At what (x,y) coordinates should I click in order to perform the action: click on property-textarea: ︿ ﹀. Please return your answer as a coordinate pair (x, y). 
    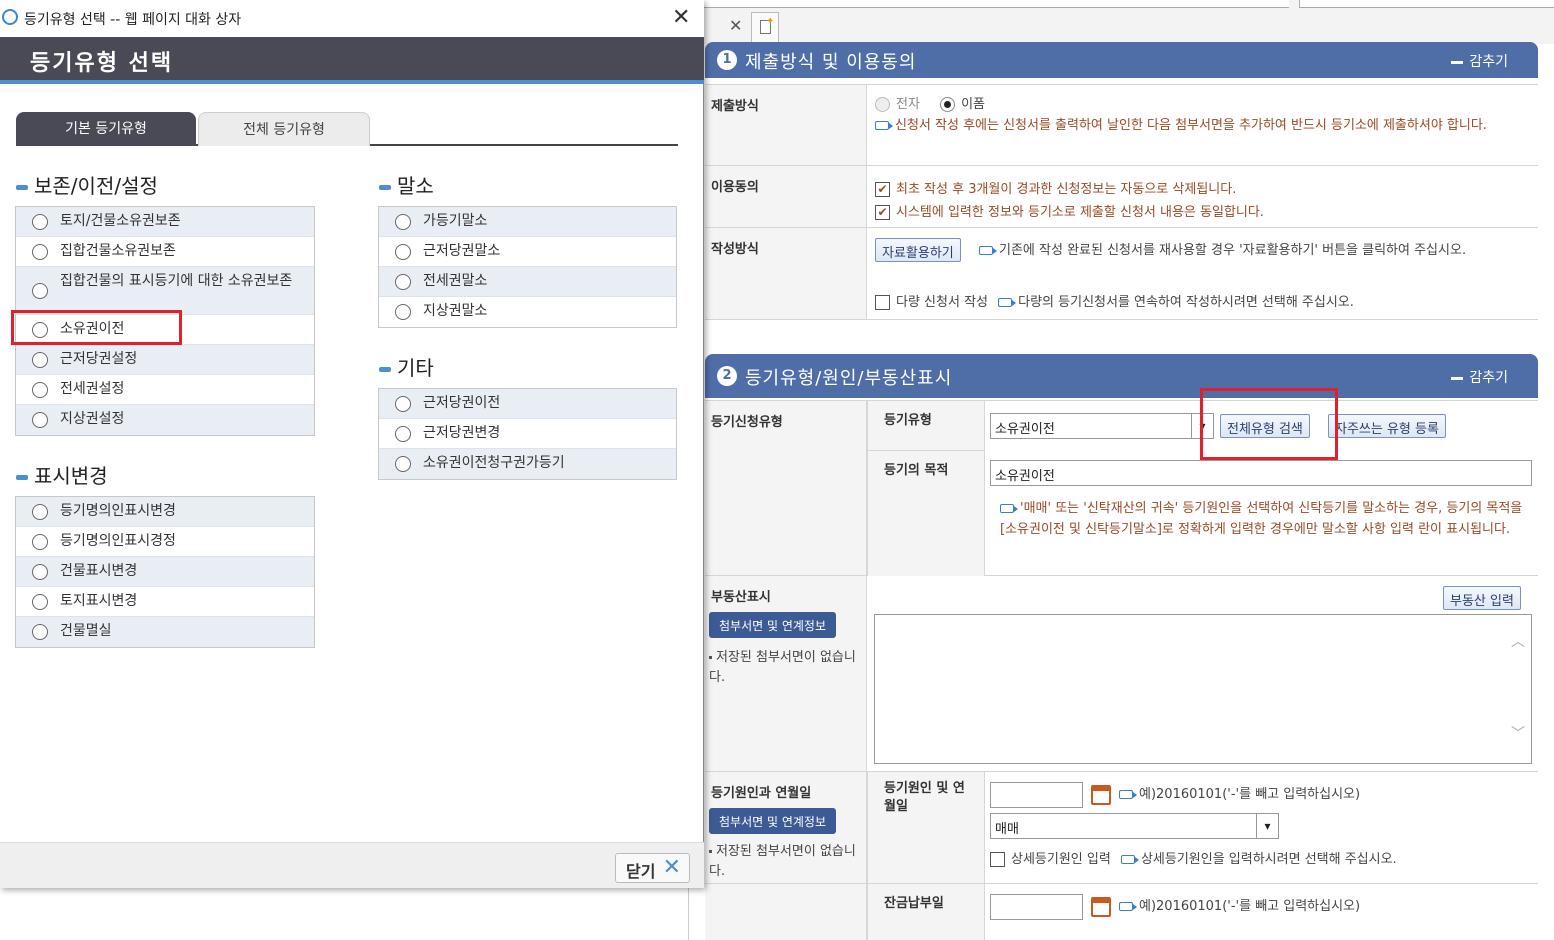
    Looking at the image, I should click on (1203, 689).